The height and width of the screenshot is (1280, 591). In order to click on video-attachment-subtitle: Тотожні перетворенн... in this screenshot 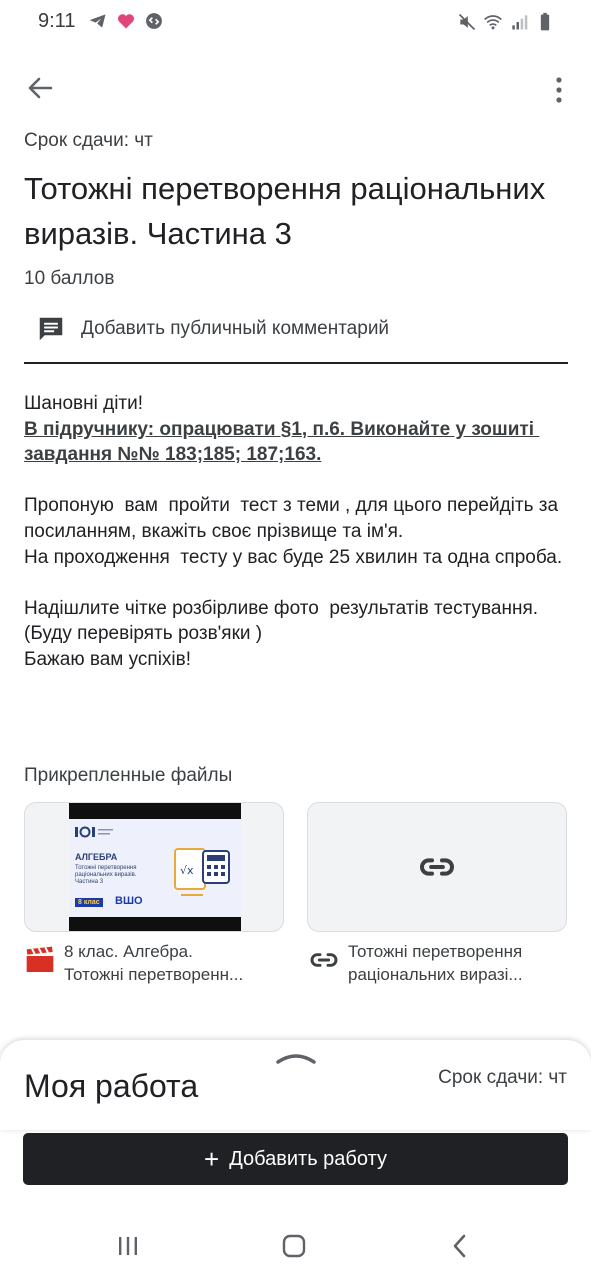, I will do `click(154, 974)`.